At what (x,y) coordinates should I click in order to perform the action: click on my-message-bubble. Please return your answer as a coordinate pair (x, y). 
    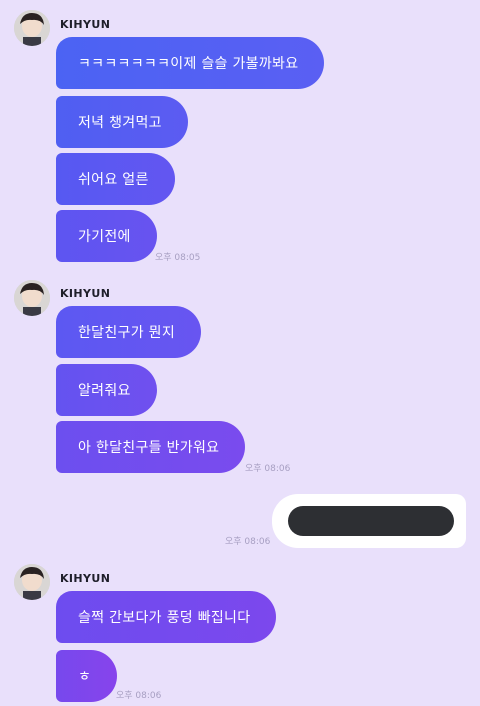
    Looking at the image, I should click on (369, 521).